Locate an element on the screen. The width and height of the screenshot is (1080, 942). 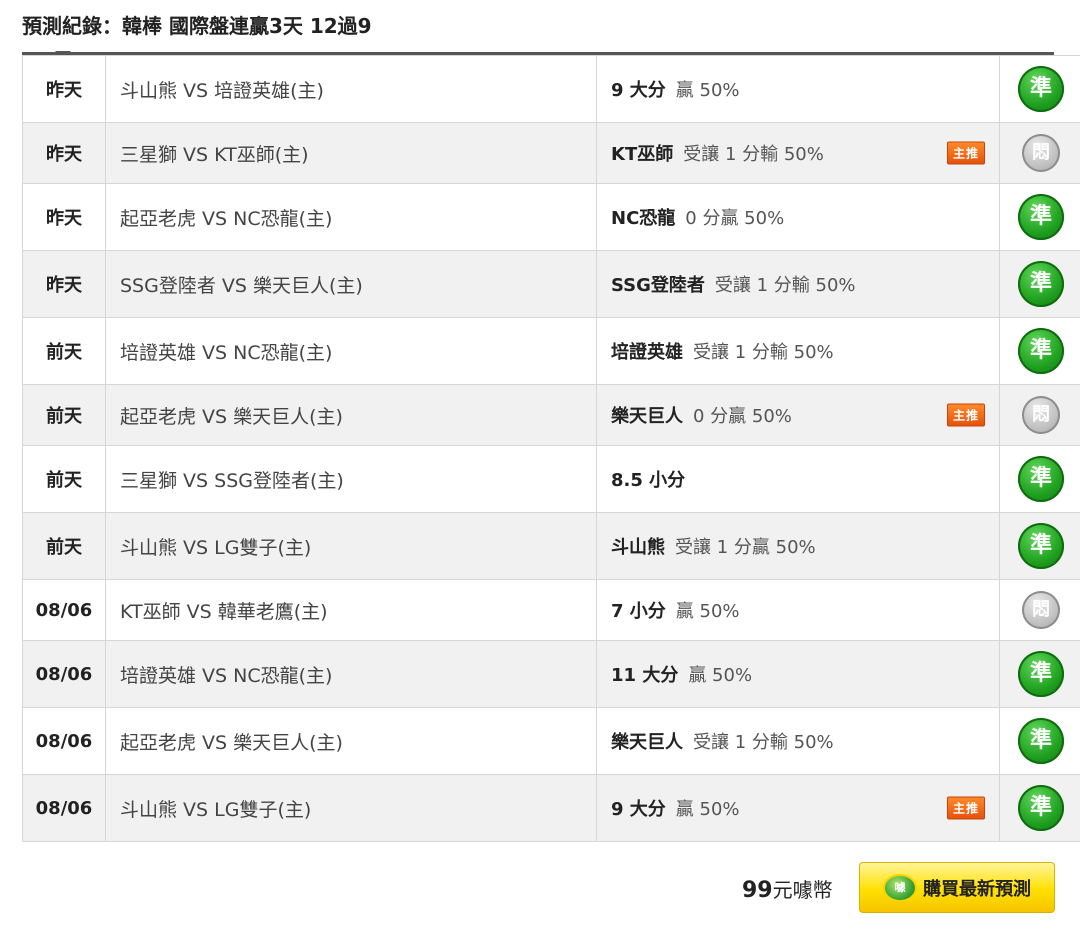
record-match: 起亞老虎 VS 樂天巨人(主) is located at coordinates (351, 415).